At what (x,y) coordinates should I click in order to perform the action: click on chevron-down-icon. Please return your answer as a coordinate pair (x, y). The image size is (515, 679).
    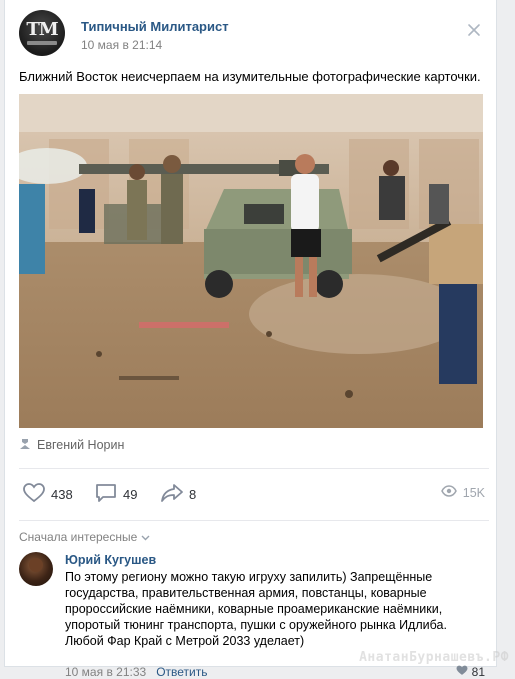
    Looking at the image, I should click on (145, 537).